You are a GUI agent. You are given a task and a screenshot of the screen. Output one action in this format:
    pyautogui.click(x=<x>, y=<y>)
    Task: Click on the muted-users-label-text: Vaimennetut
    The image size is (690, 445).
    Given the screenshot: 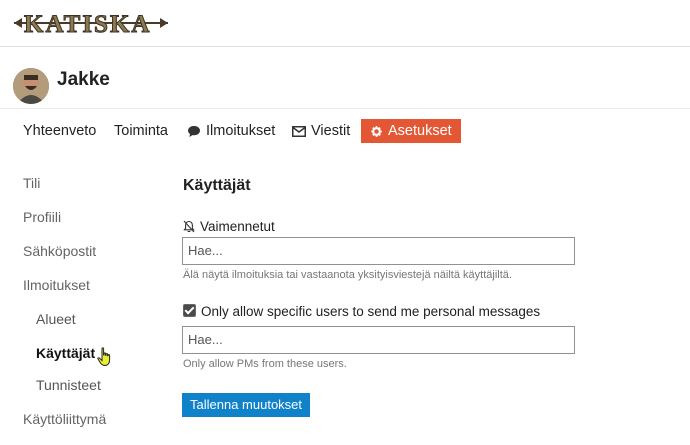 What is the action you would take?
    pyautogui.click(x=237, y=226)
    